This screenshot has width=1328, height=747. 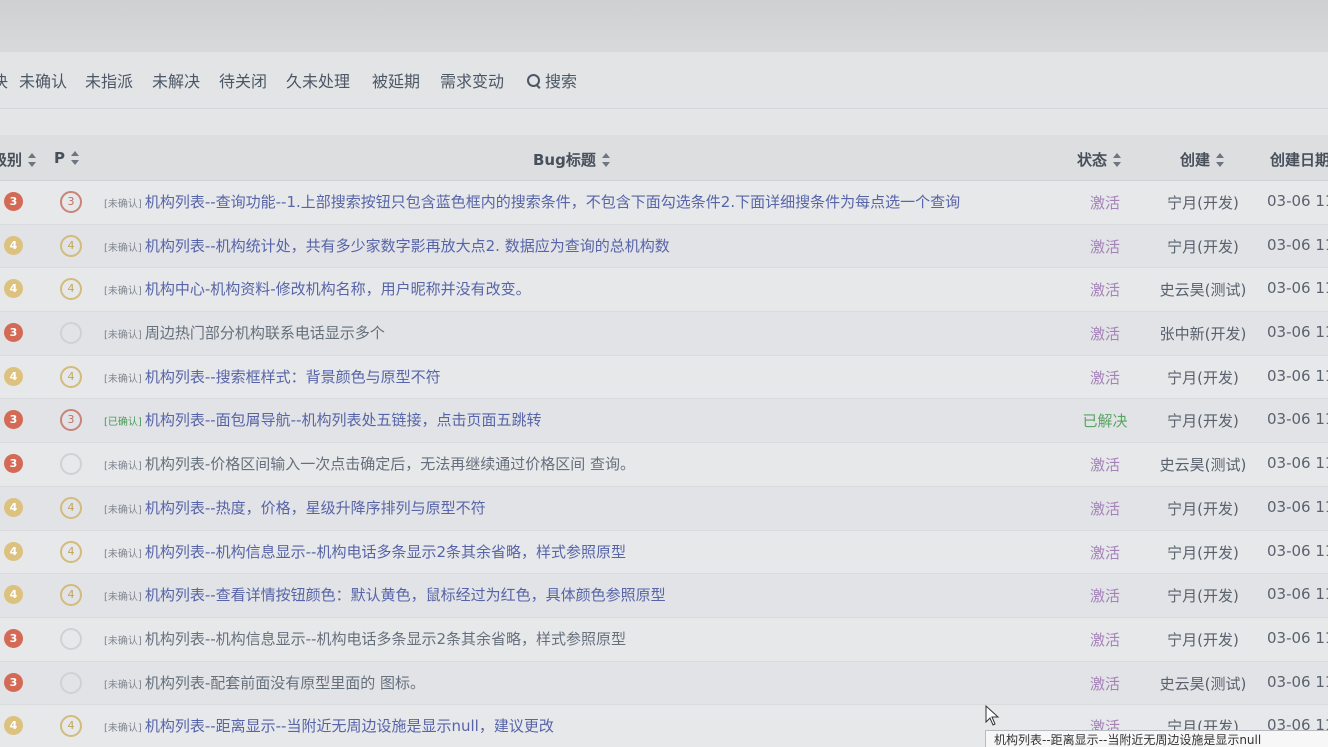 What do you see at coordinates (343, 420) in the screenshot?
I see `bug-title-link: 机构列表--面包屑导航--机构列表处五链接，点击页面五跳转` at bounding box center [343, 420].